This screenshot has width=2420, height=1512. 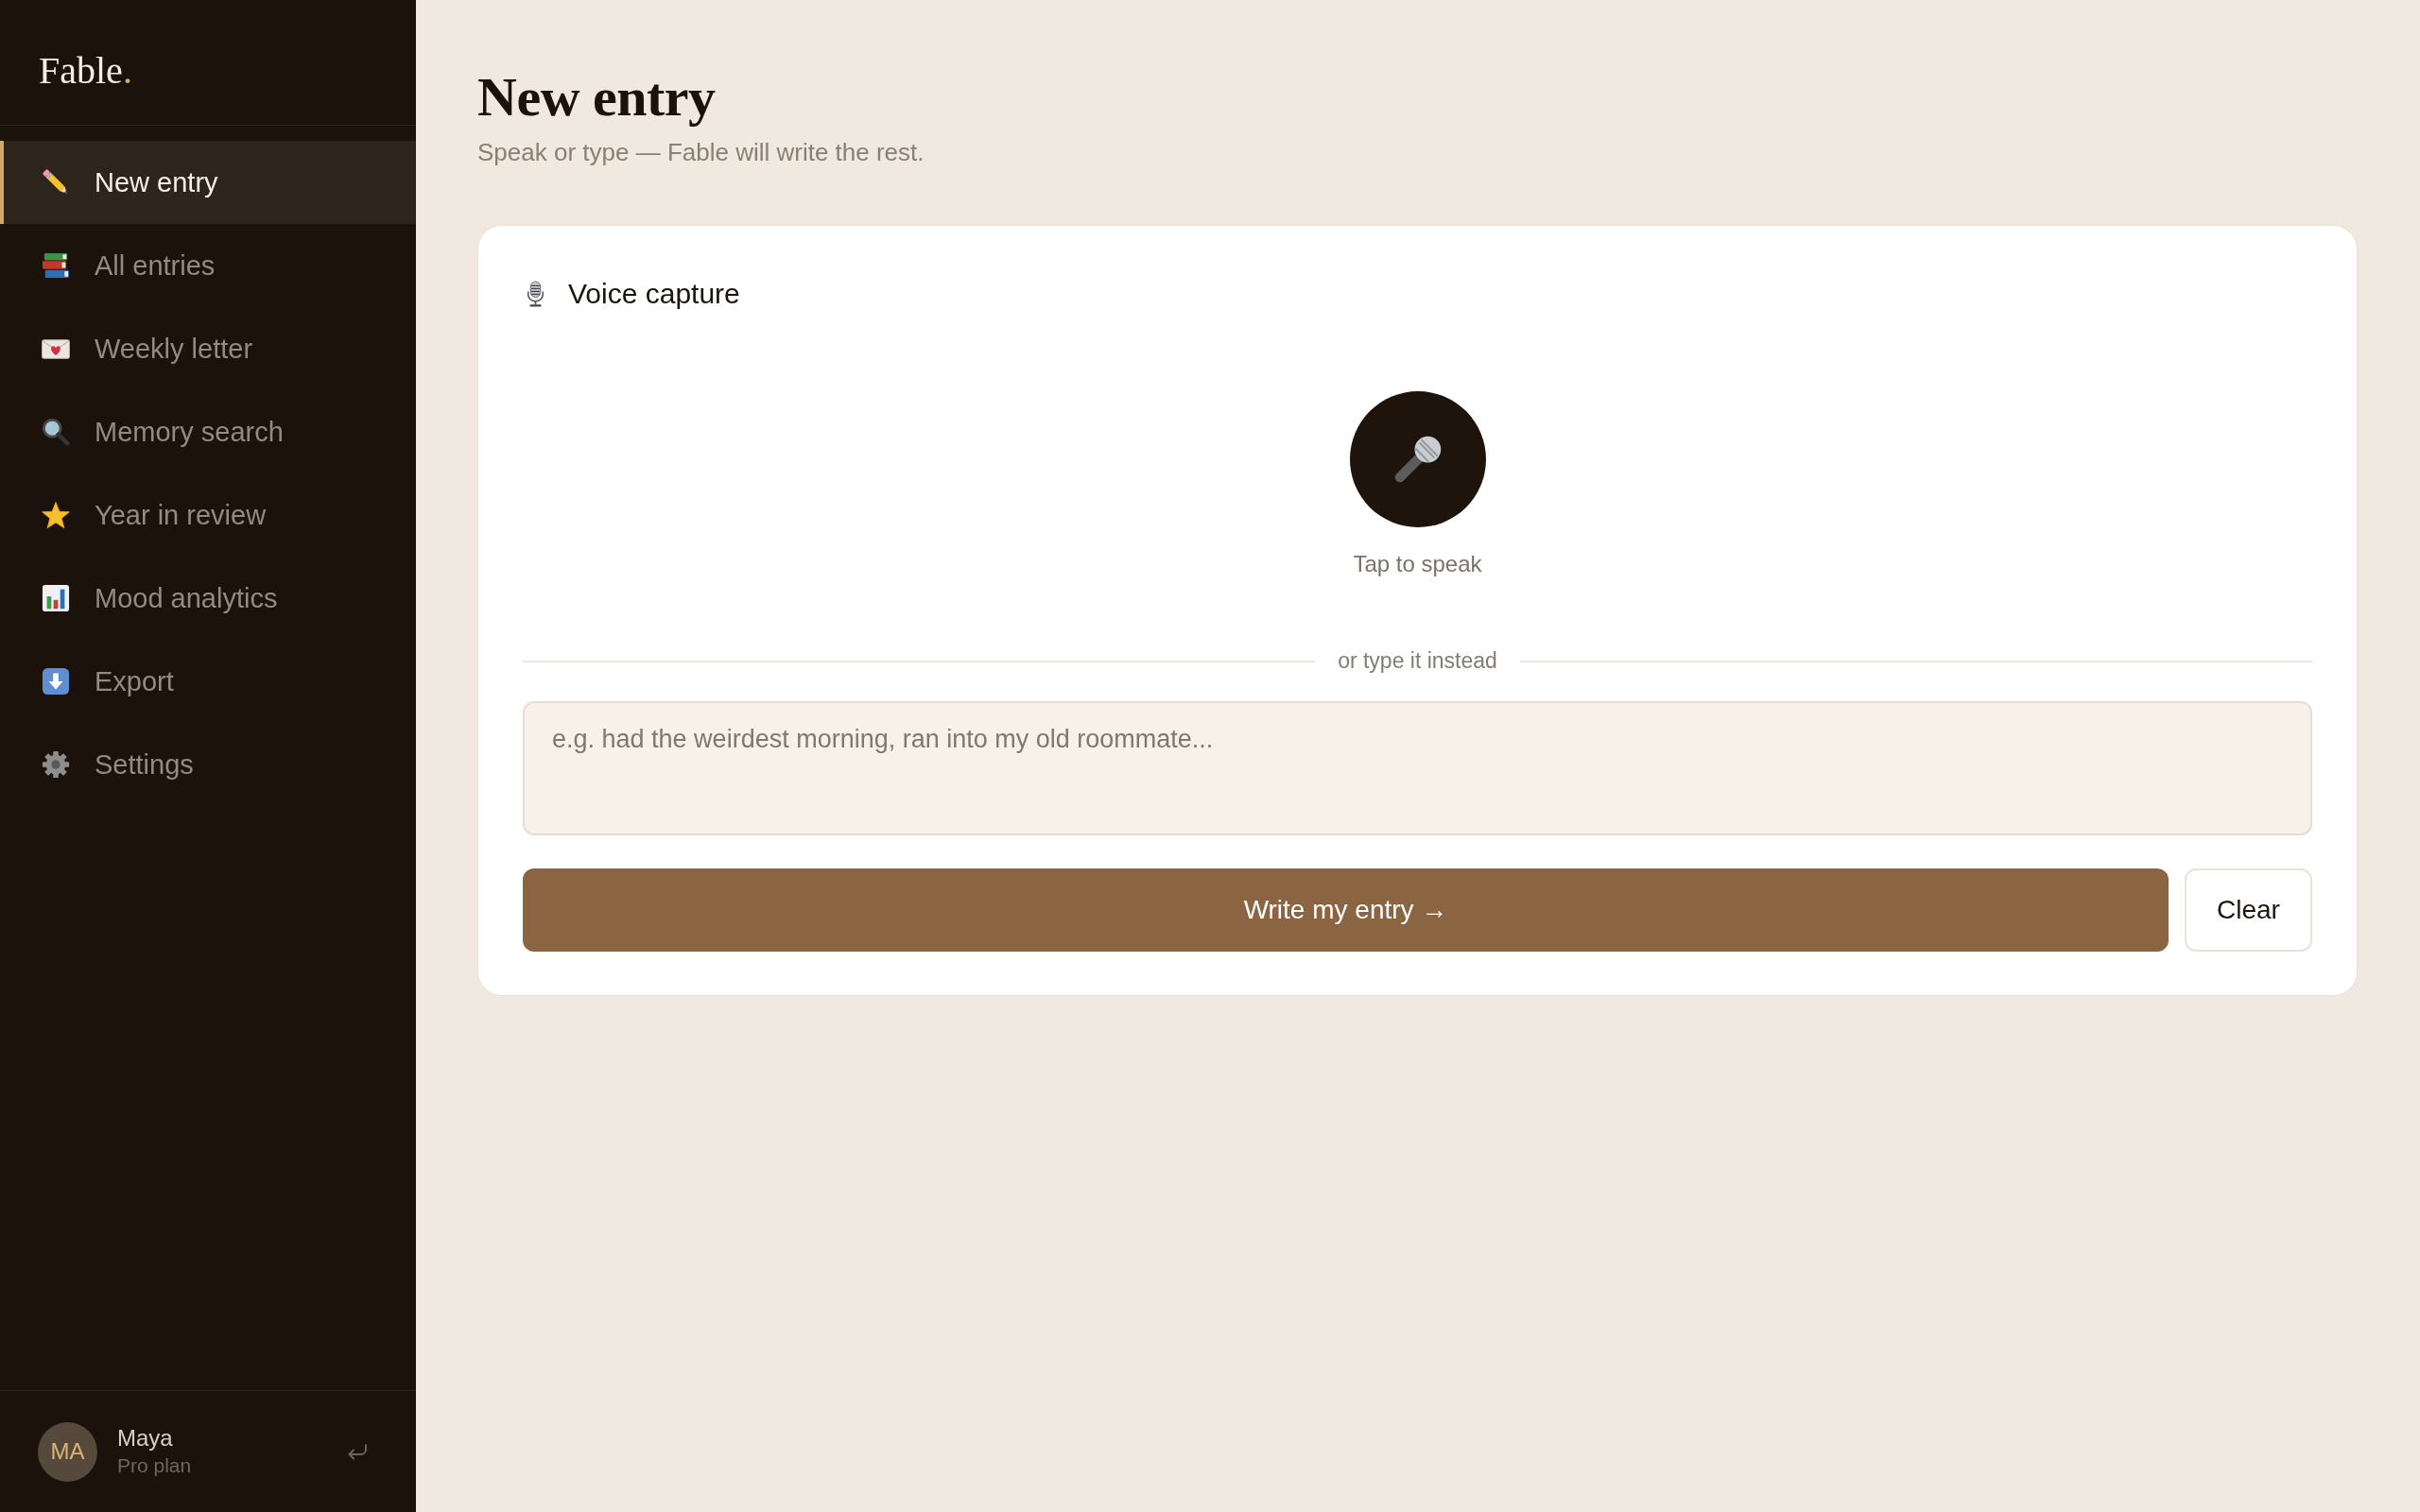 What do you see at coordinates (208, 431) in the screenshot?
I see `nav-item: Memory search` at bounding box center [208, 431].